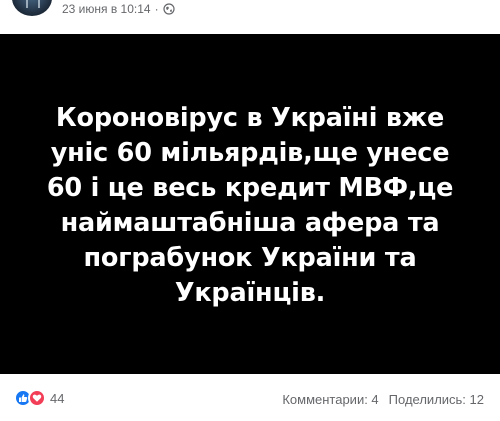  What do you see at coordinates (168, 9) in the screenshot?
I see `globe-icon` at bounding box center [168, 9].